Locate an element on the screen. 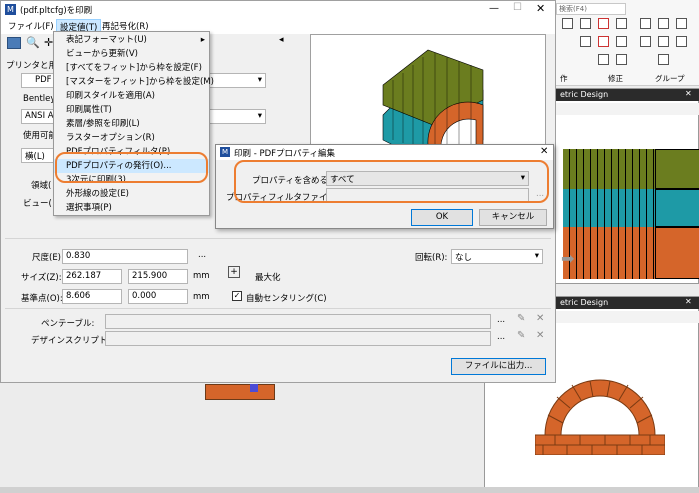  view-title: etric Design is located at coordinates (584, 302).